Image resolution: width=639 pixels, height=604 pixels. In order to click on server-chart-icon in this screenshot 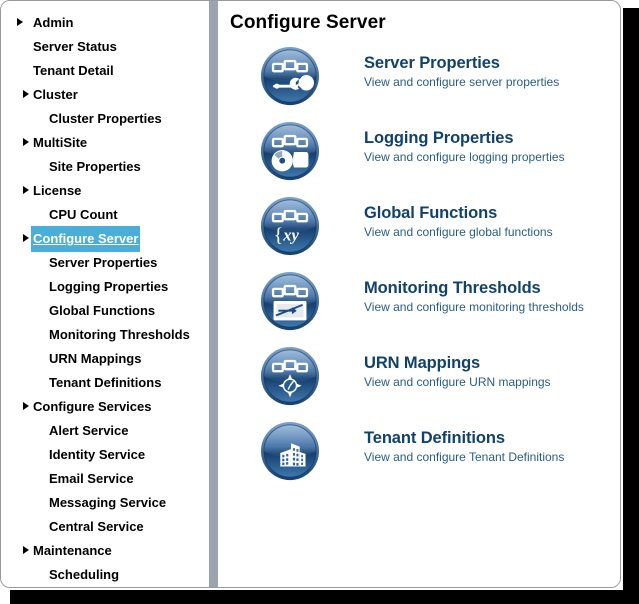, I will do `click(290, 301)`.